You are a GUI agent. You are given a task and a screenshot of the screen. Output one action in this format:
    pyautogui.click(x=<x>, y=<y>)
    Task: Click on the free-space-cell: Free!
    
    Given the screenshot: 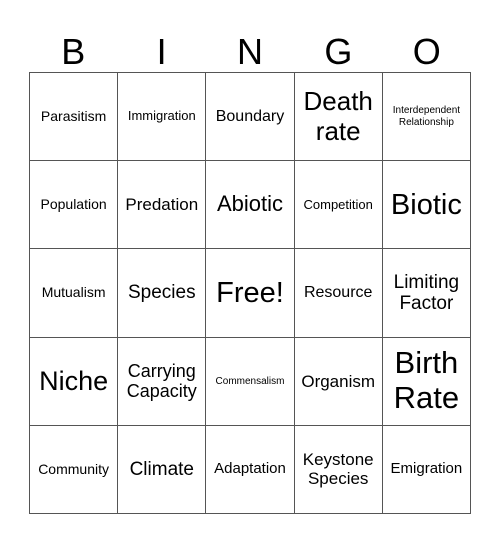 What is the action you would take?
    pyautogui.click(x=250, y=293)
    